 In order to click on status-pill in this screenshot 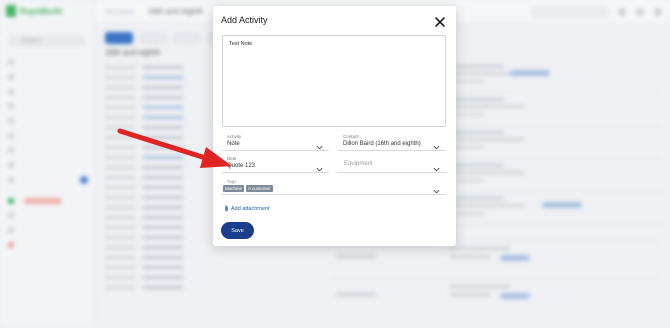, I will do `click(43, 200)`.